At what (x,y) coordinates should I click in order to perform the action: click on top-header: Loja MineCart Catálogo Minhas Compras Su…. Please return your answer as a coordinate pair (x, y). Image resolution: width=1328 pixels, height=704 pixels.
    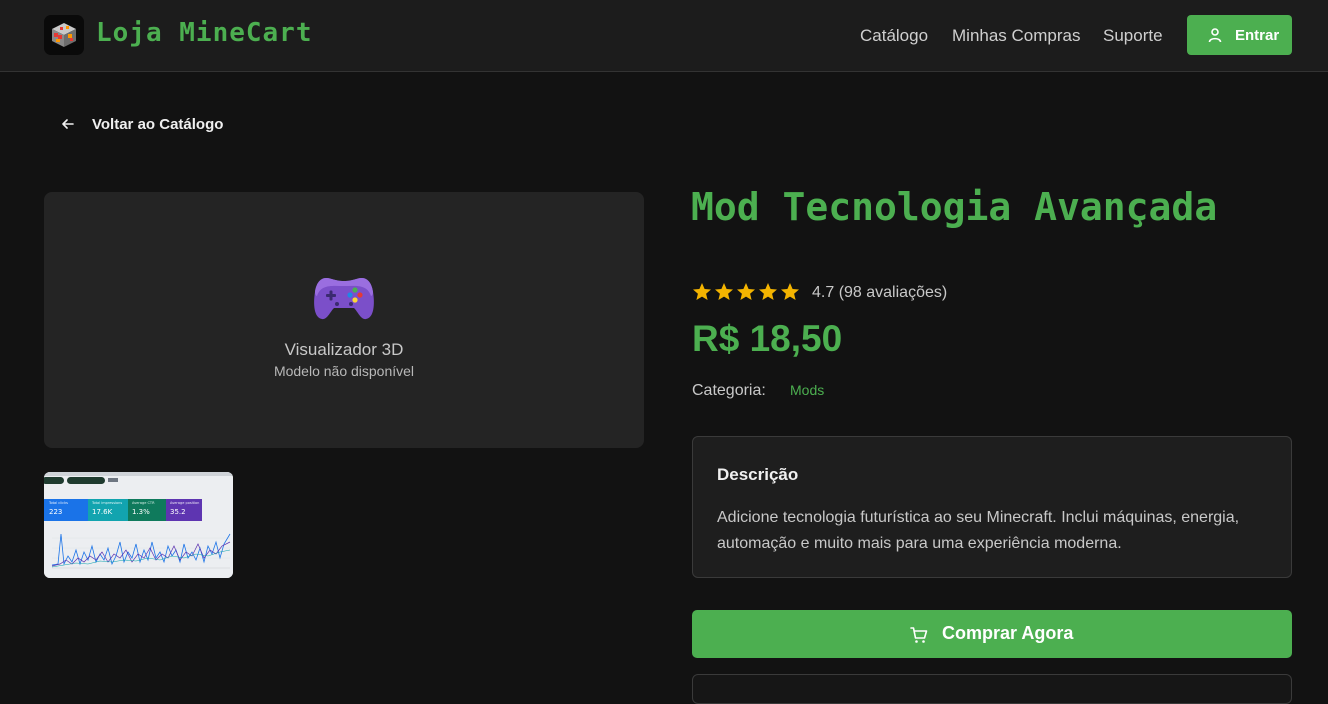
    Looking at the image, I should click on (664, 36).